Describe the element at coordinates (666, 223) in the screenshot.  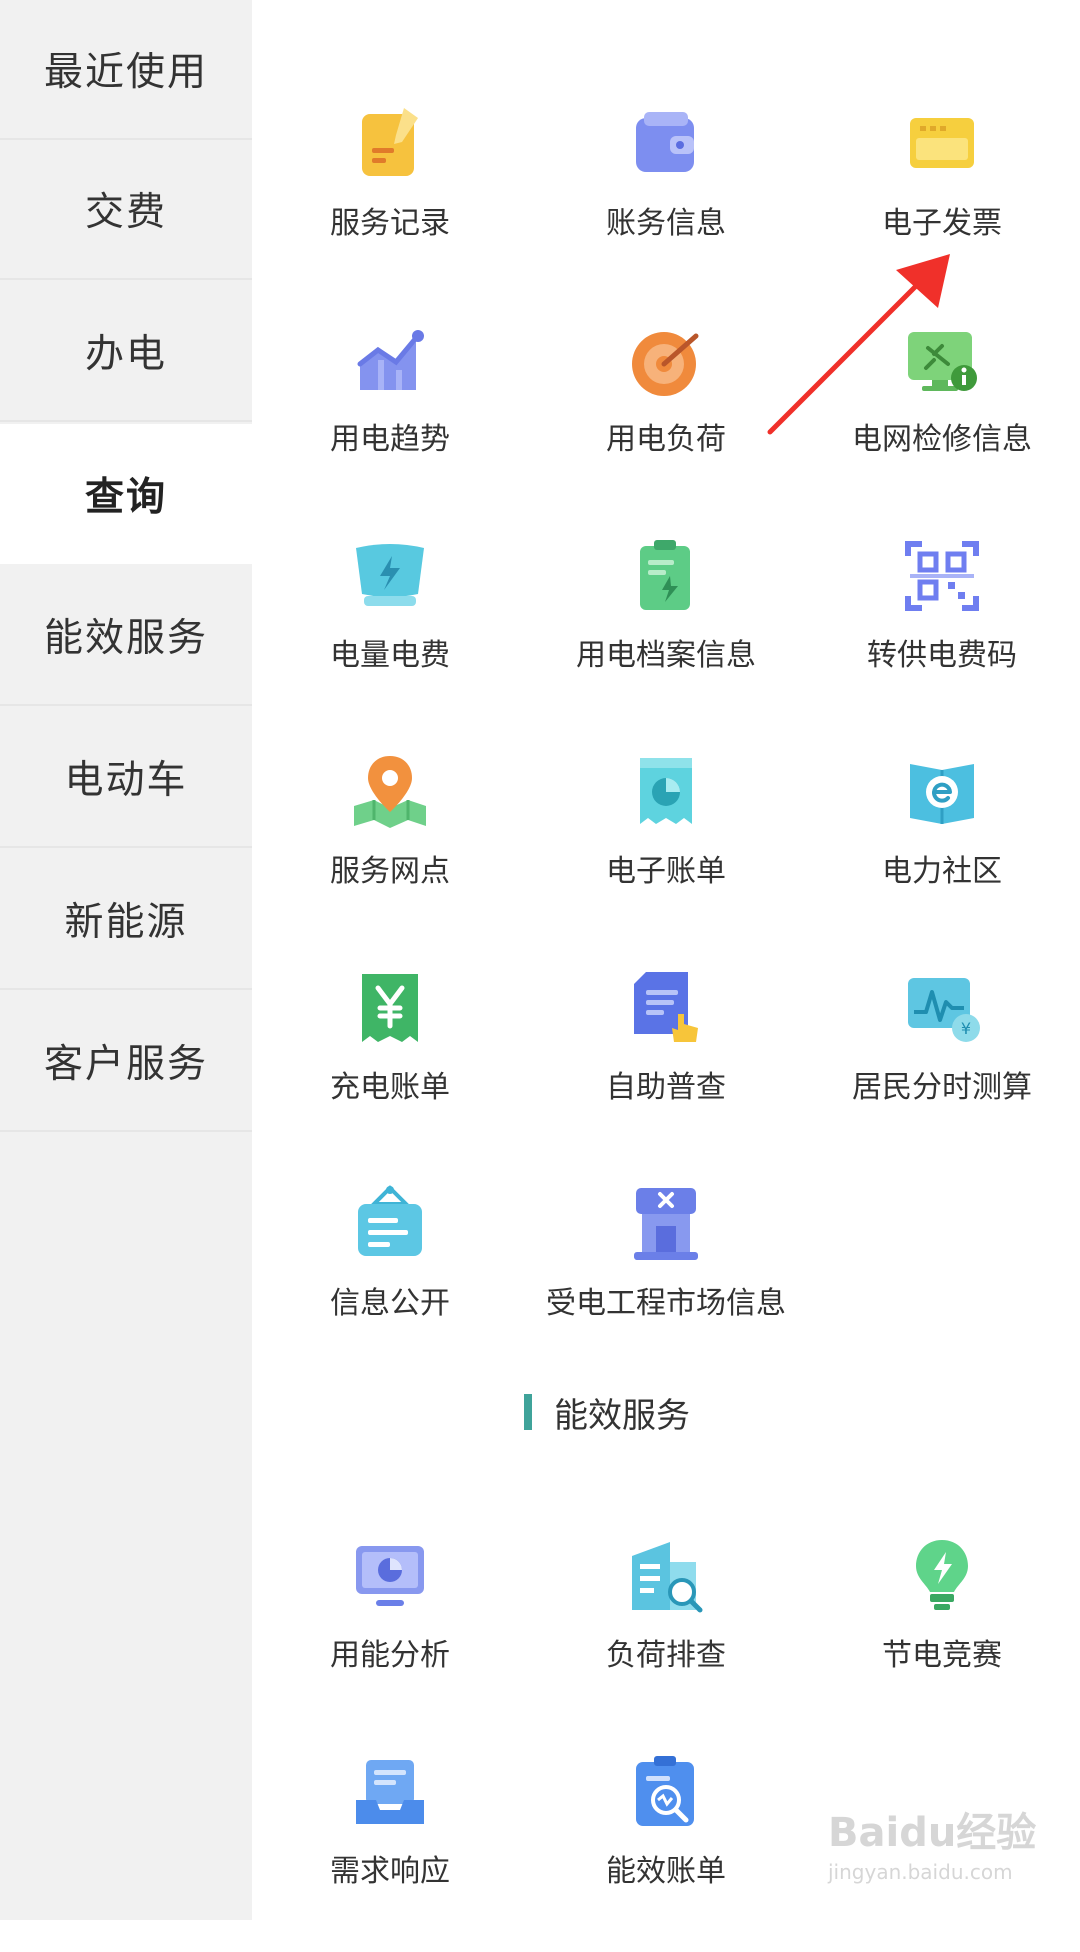
I see `tile-label: 账务信息` at that location.